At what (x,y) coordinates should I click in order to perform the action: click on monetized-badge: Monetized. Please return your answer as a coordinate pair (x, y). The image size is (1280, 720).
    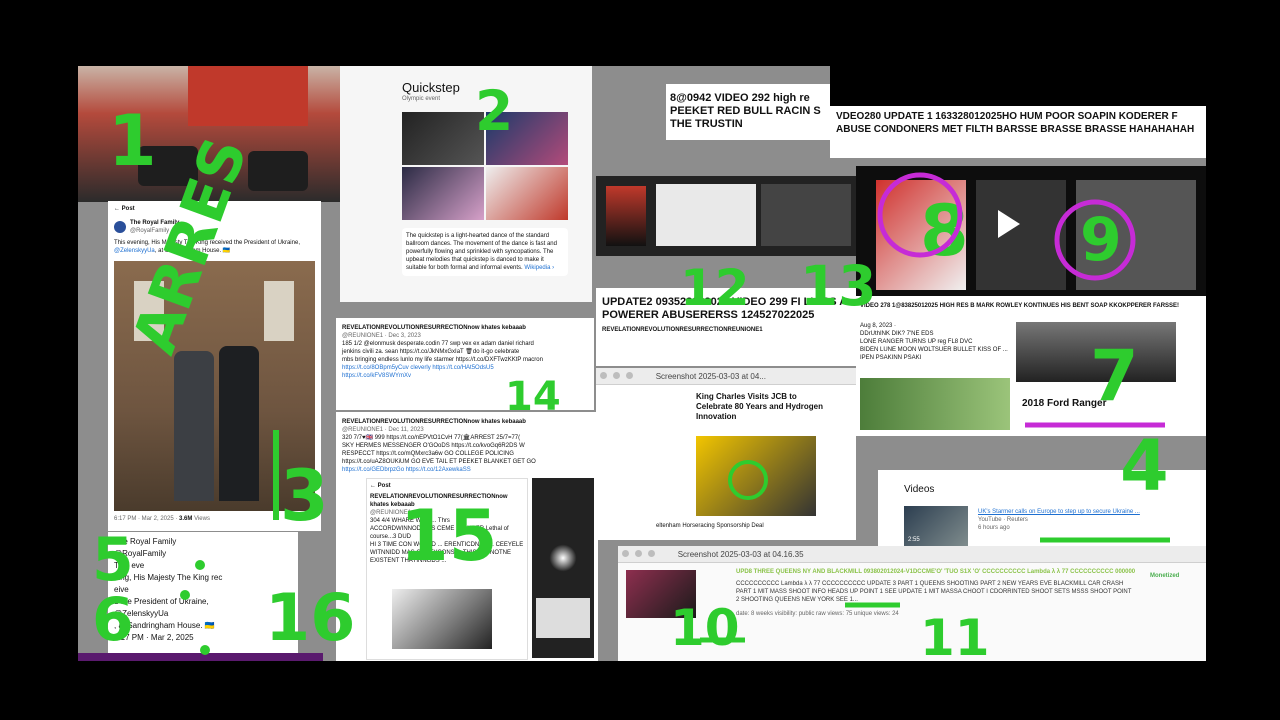
    Looking at the image, I should click on (1165, 576).